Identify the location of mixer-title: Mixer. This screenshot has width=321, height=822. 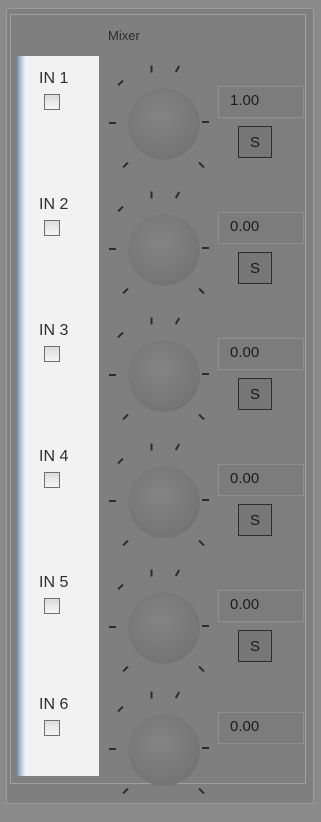
(124, 35).